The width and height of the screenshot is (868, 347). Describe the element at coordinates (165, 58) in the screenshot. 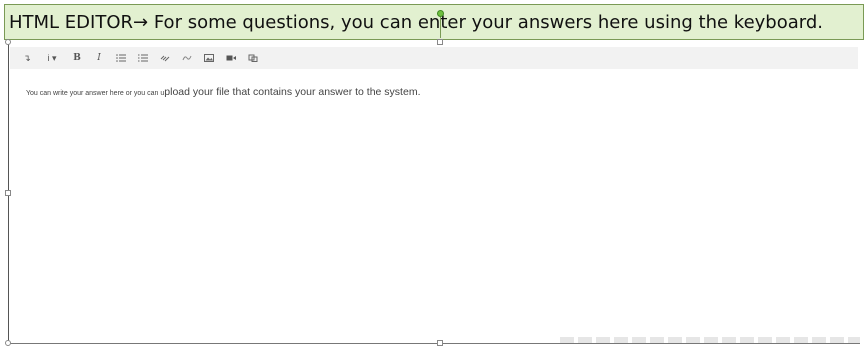

I see `link-icon` at that location.